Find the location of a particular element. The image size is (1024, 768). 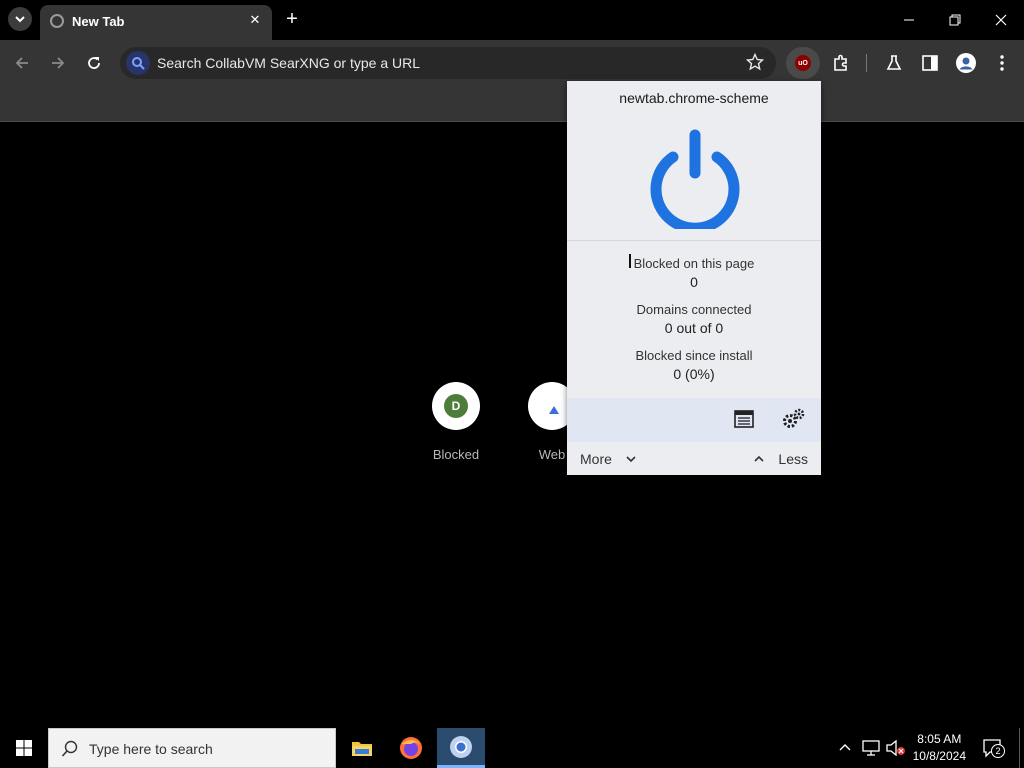

globe-icon is located at coordinates (57, 21).